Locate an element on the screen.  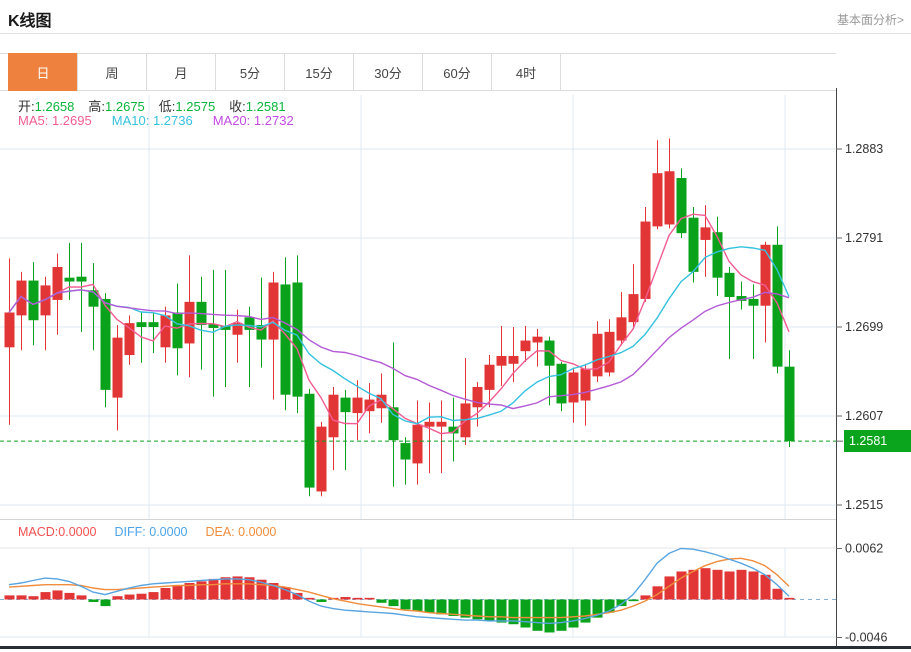
tab-timeframe-6: 60分 is located at coordinates (457, 72).